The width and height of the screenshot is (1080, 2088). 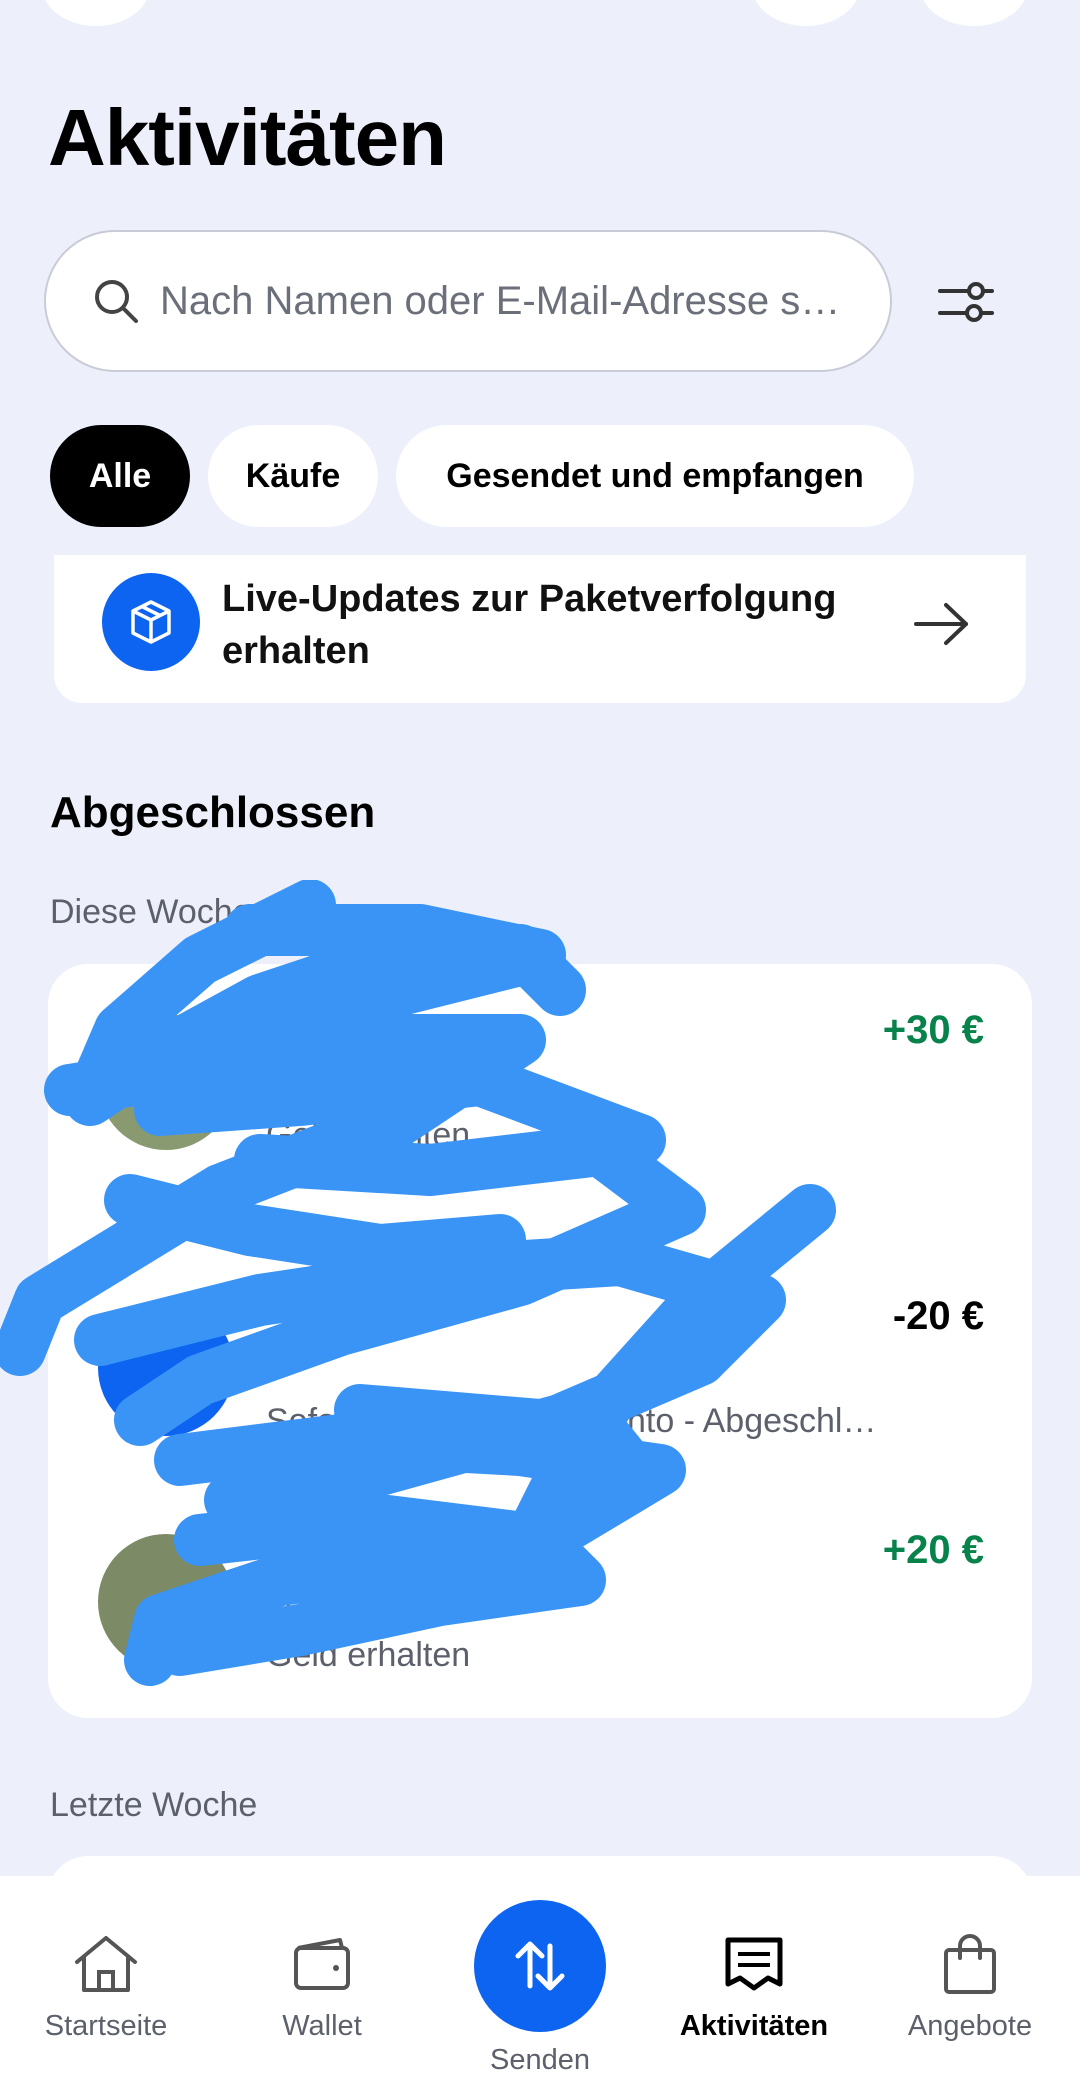 What do you see at coordinates (540, 2060) in the screenshot?
I see `nav-label-send: Senden` at bounding box center [540, 2060].